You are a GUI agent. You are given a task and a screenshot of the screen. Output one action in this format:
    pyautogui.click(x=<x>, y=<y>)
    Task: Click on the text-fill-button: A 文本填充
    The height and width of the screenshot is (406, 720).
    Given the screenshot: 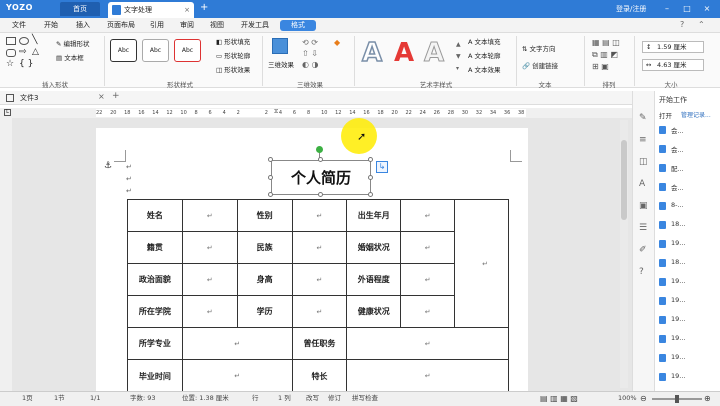 What is the action you would take?
    pyautogui.click(x=484, y=41)
    